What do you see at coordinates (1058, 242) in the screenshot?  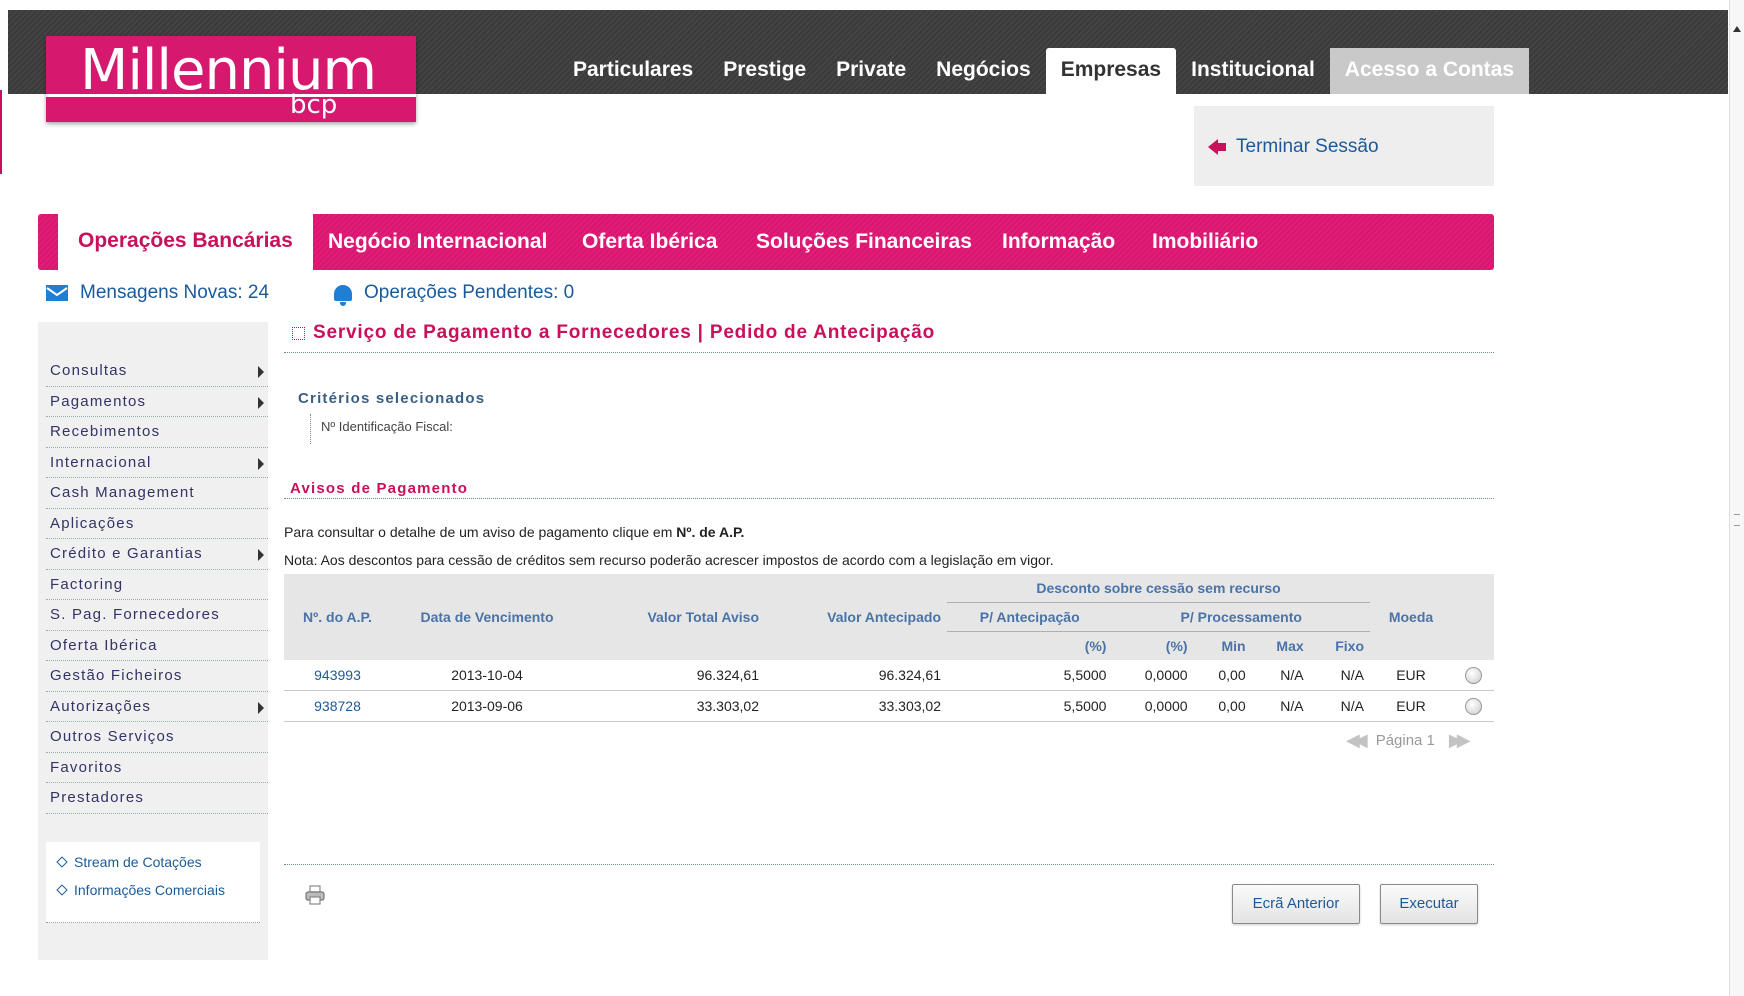 I see `tab-informacao: Informação` at bounding box center [1058, 242].